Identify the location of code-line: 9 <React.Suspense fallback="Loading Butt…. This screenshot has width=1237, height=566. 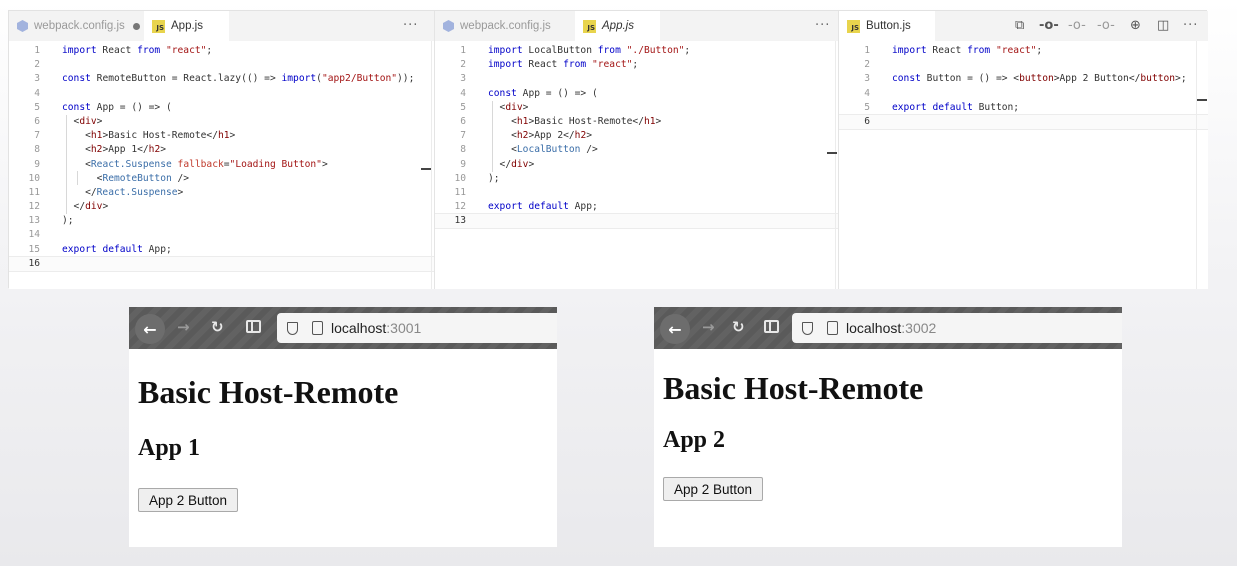
(221, 165).